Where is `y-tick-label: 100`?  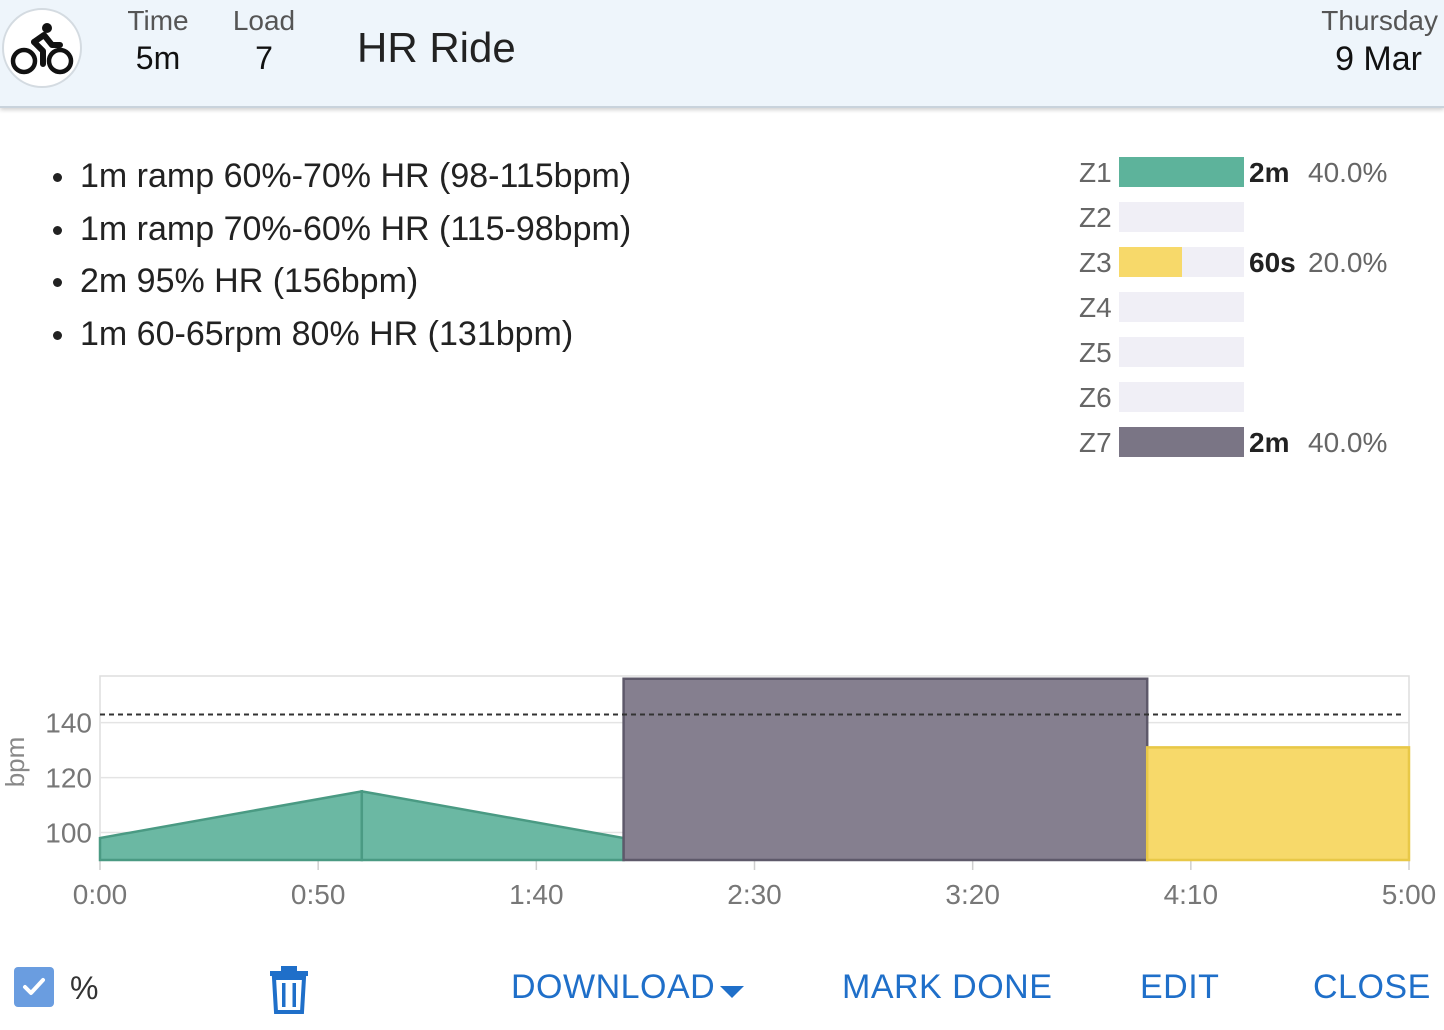
y-tick-label: 100 is located at coordinates (68, 833).